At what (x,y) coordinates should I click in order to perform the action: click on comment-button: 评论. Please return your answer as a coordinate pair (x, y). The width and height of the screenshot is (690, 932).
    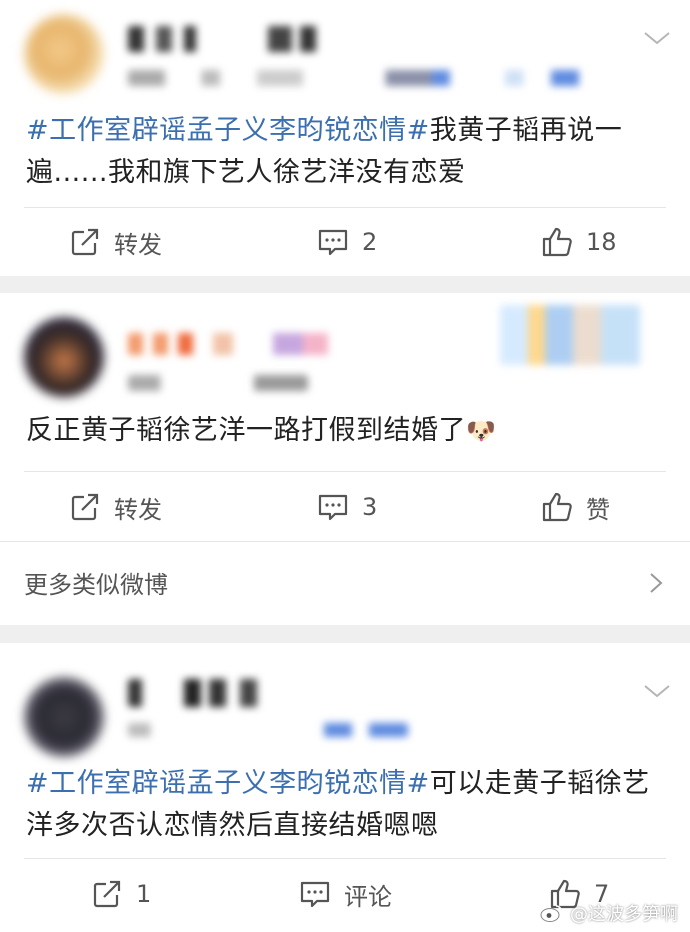
    Looking at the image, I should click on (345, 894).